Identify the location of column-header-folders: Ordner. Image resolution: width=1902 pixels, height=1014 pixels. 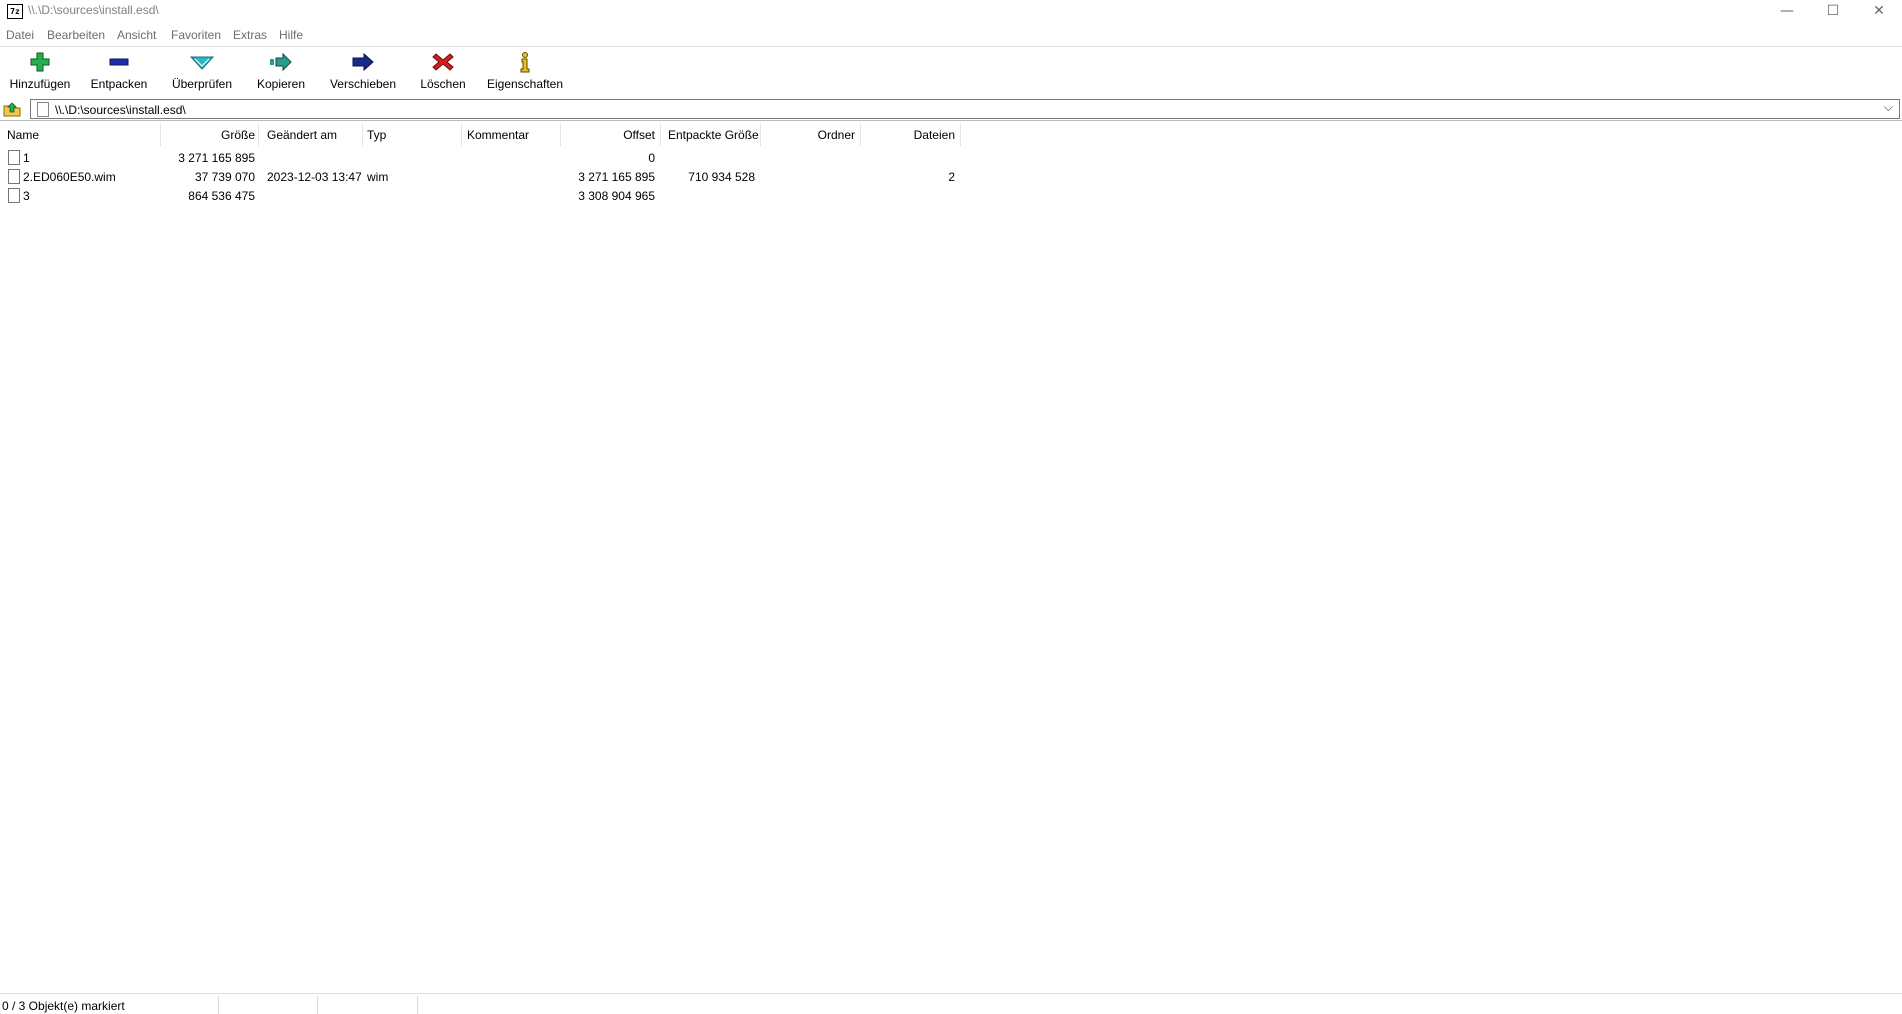
(808, 135).